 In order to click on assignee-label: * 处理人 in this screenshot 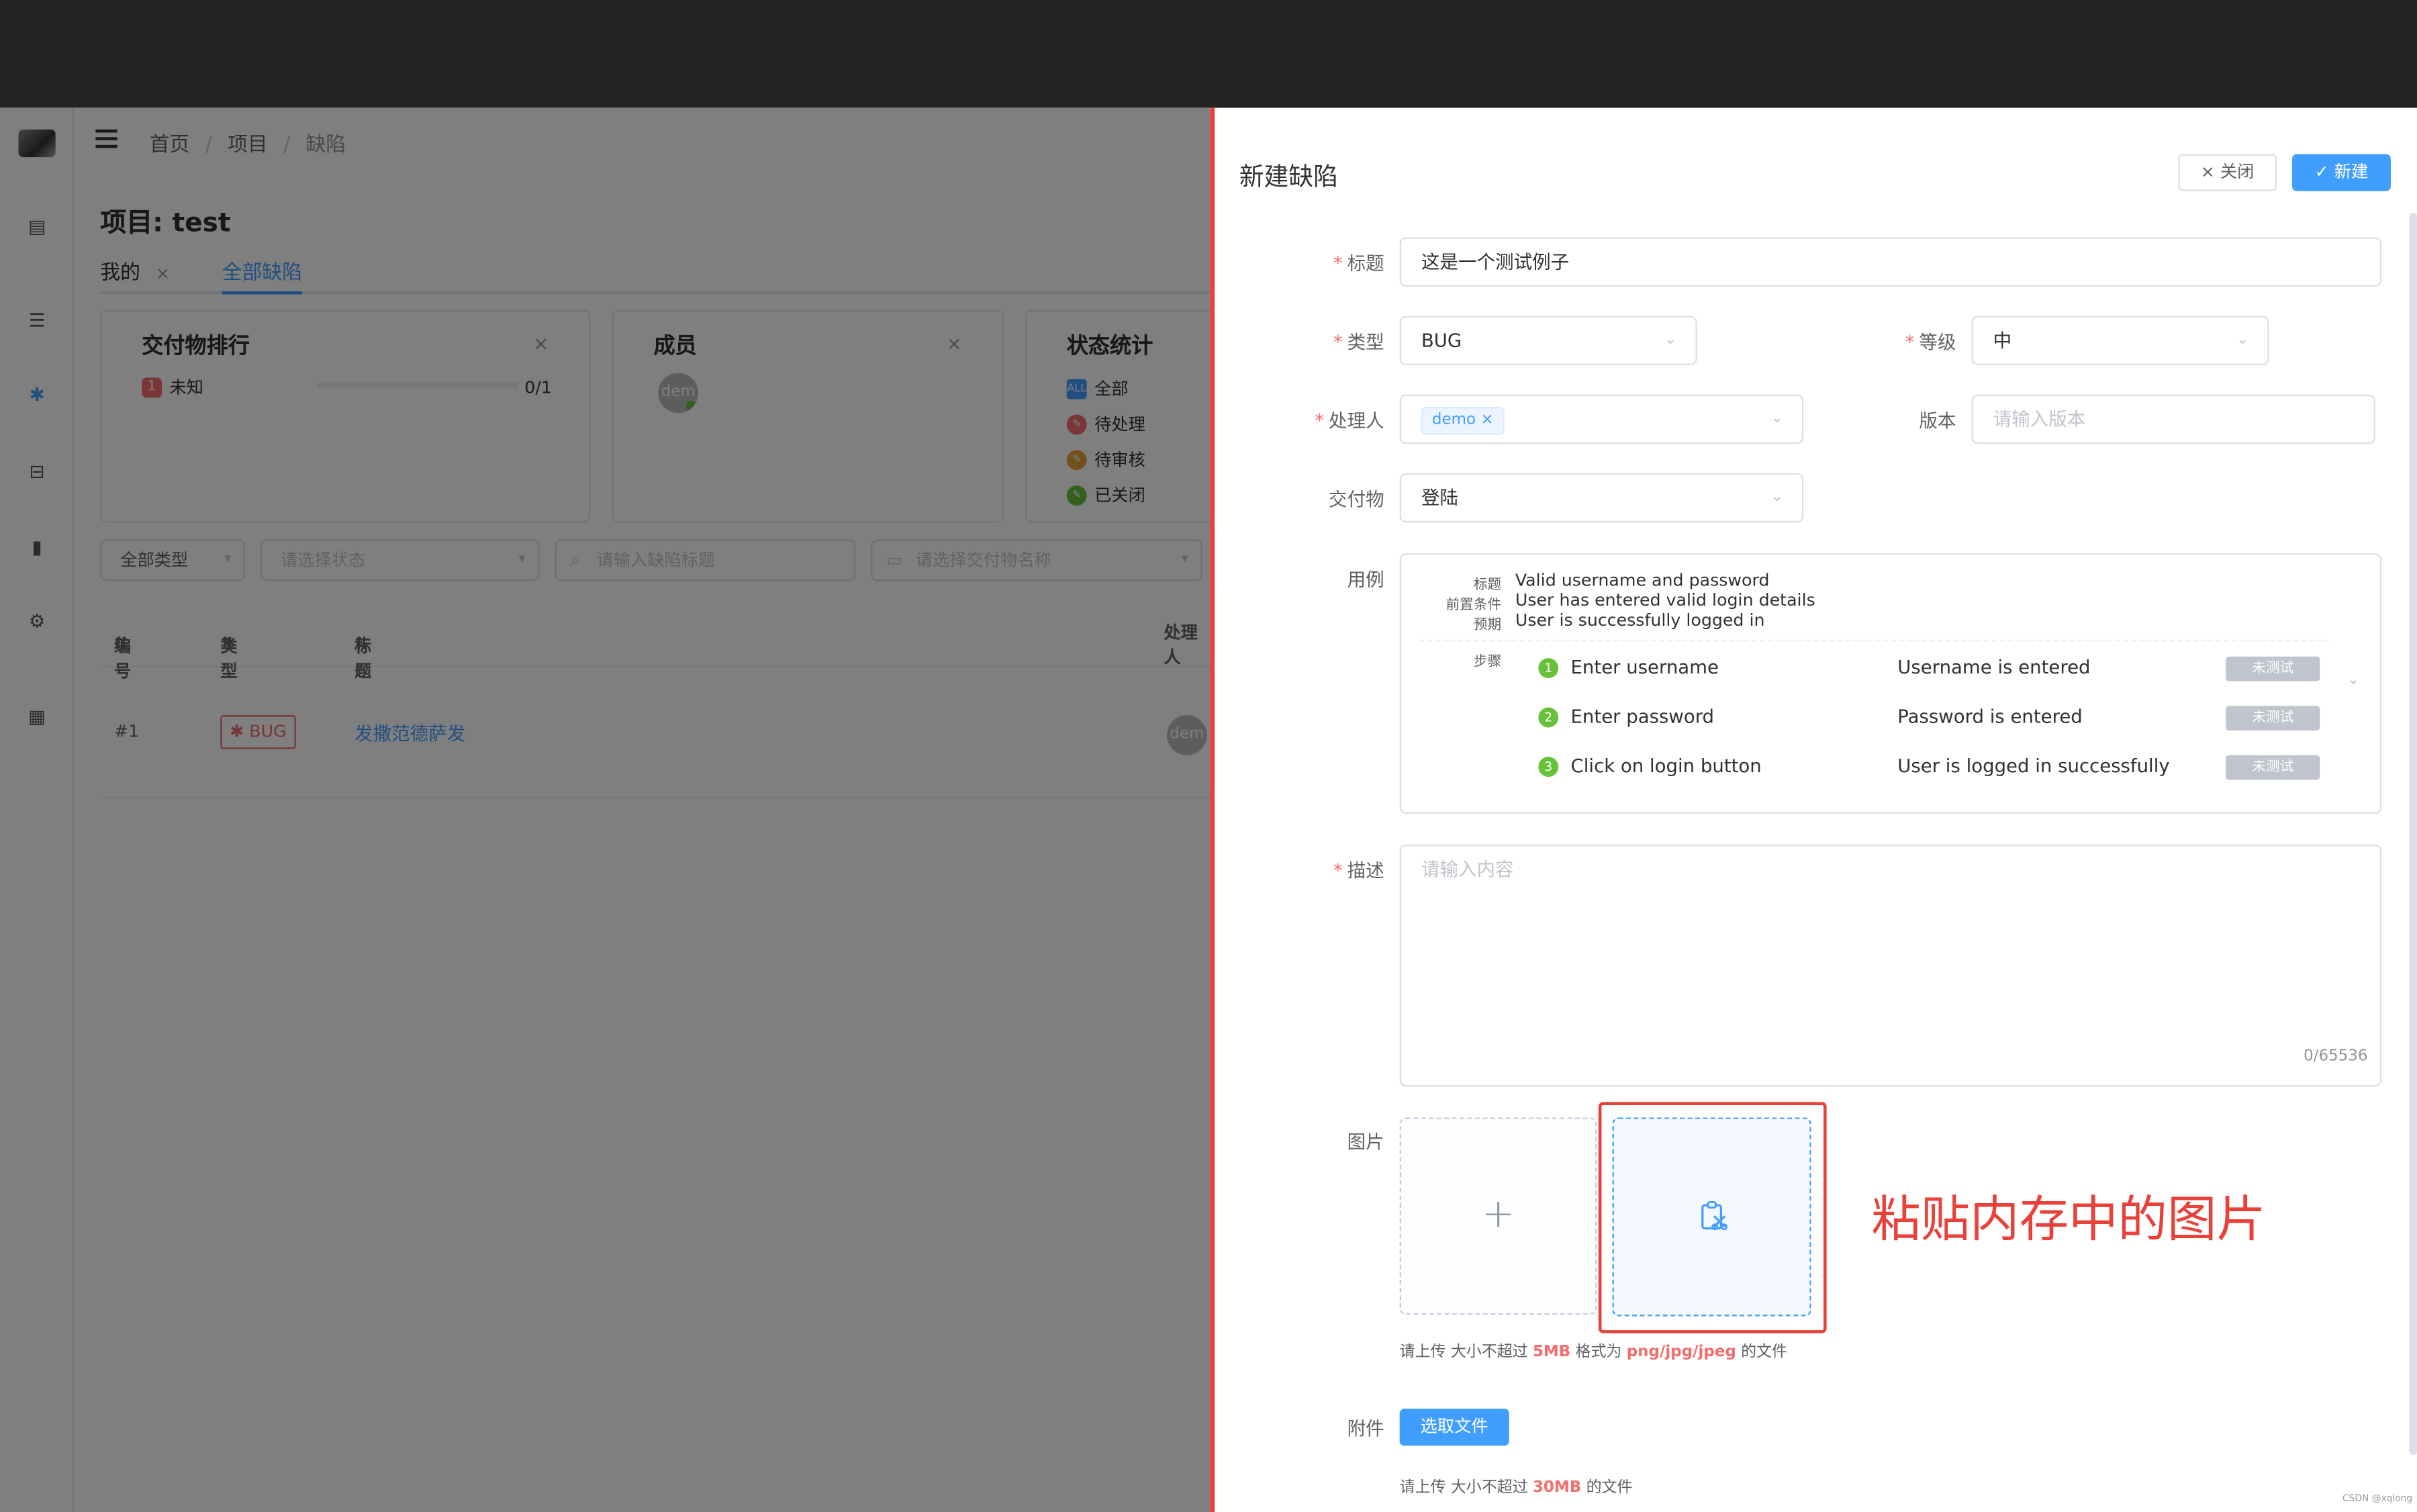, I will do `click(1315, 420)`.